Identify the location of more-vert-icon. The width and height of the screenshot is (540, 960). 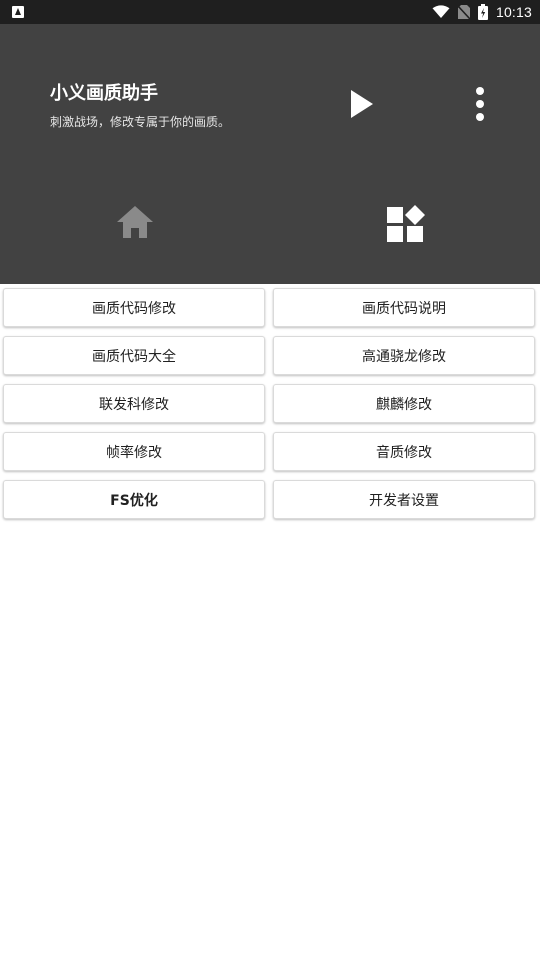
(480, 104).